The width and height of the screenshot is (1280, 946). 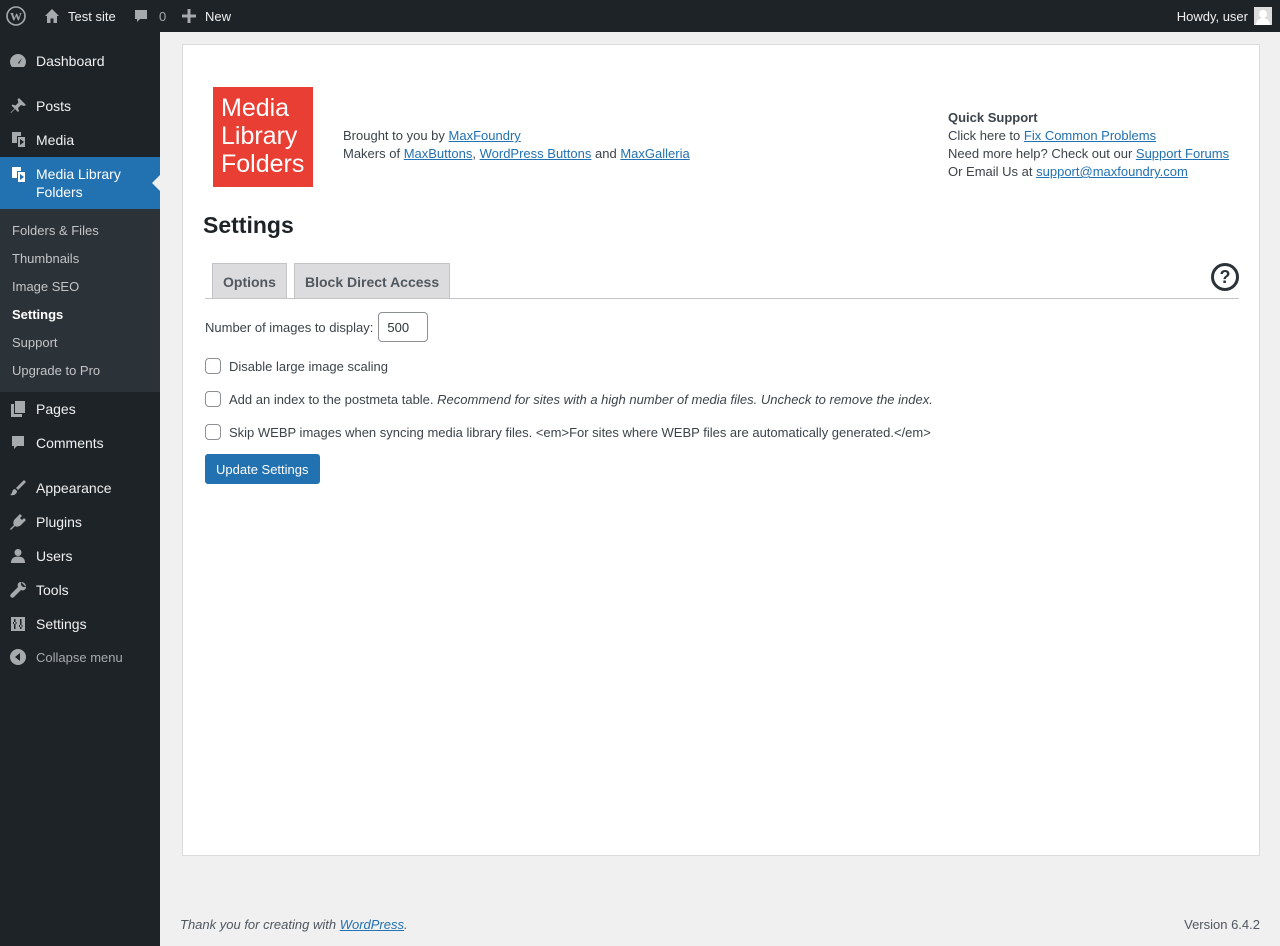 I want to click on sidebar-item-appearance: Appearance, so click(x=80, y=488).